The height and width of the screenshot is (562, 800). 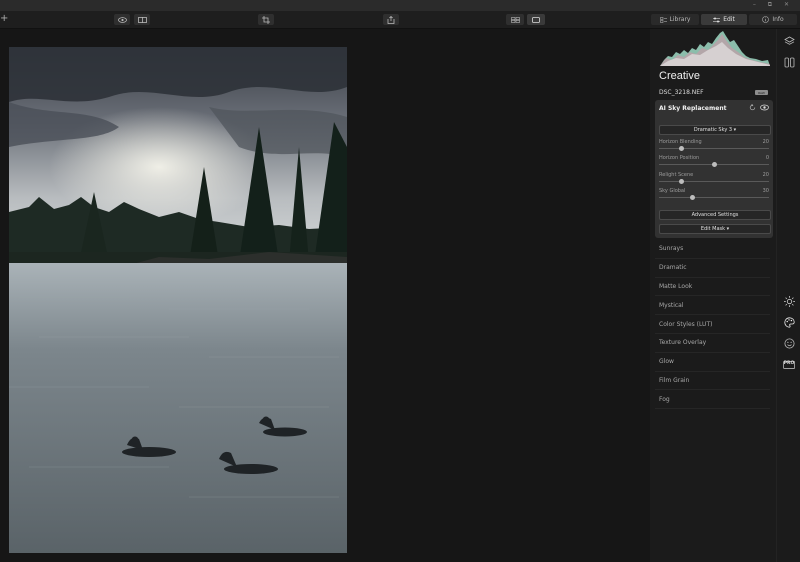 I want to click on tool-glow: Glow, so click(x=712, y=362).